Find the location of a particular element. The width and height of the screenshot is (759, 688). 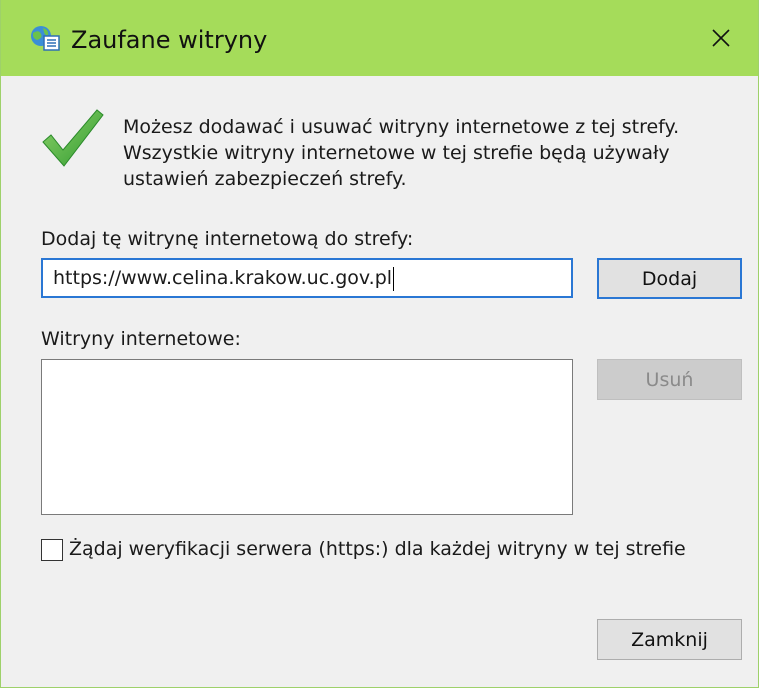

site-url-input: https://www.celina.krakow.uc.gov.pl is located at coordinates (307, 278).